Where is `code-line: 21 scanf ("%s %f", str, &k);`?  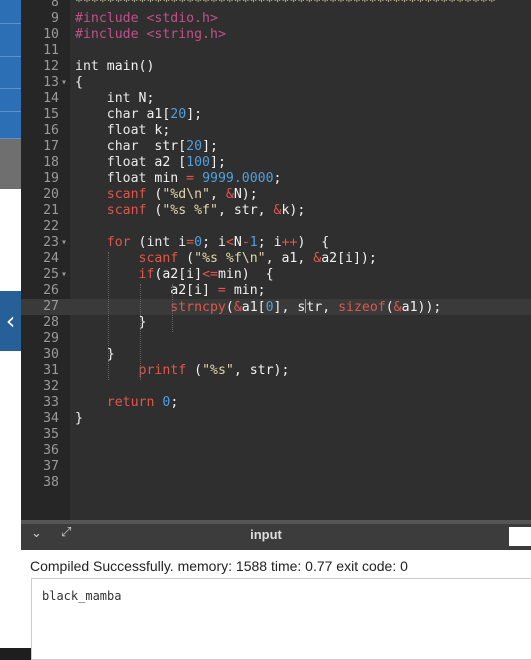 code-line: 21 scanf ("%s %f", str, &k); is located at coordinates (276, 211).